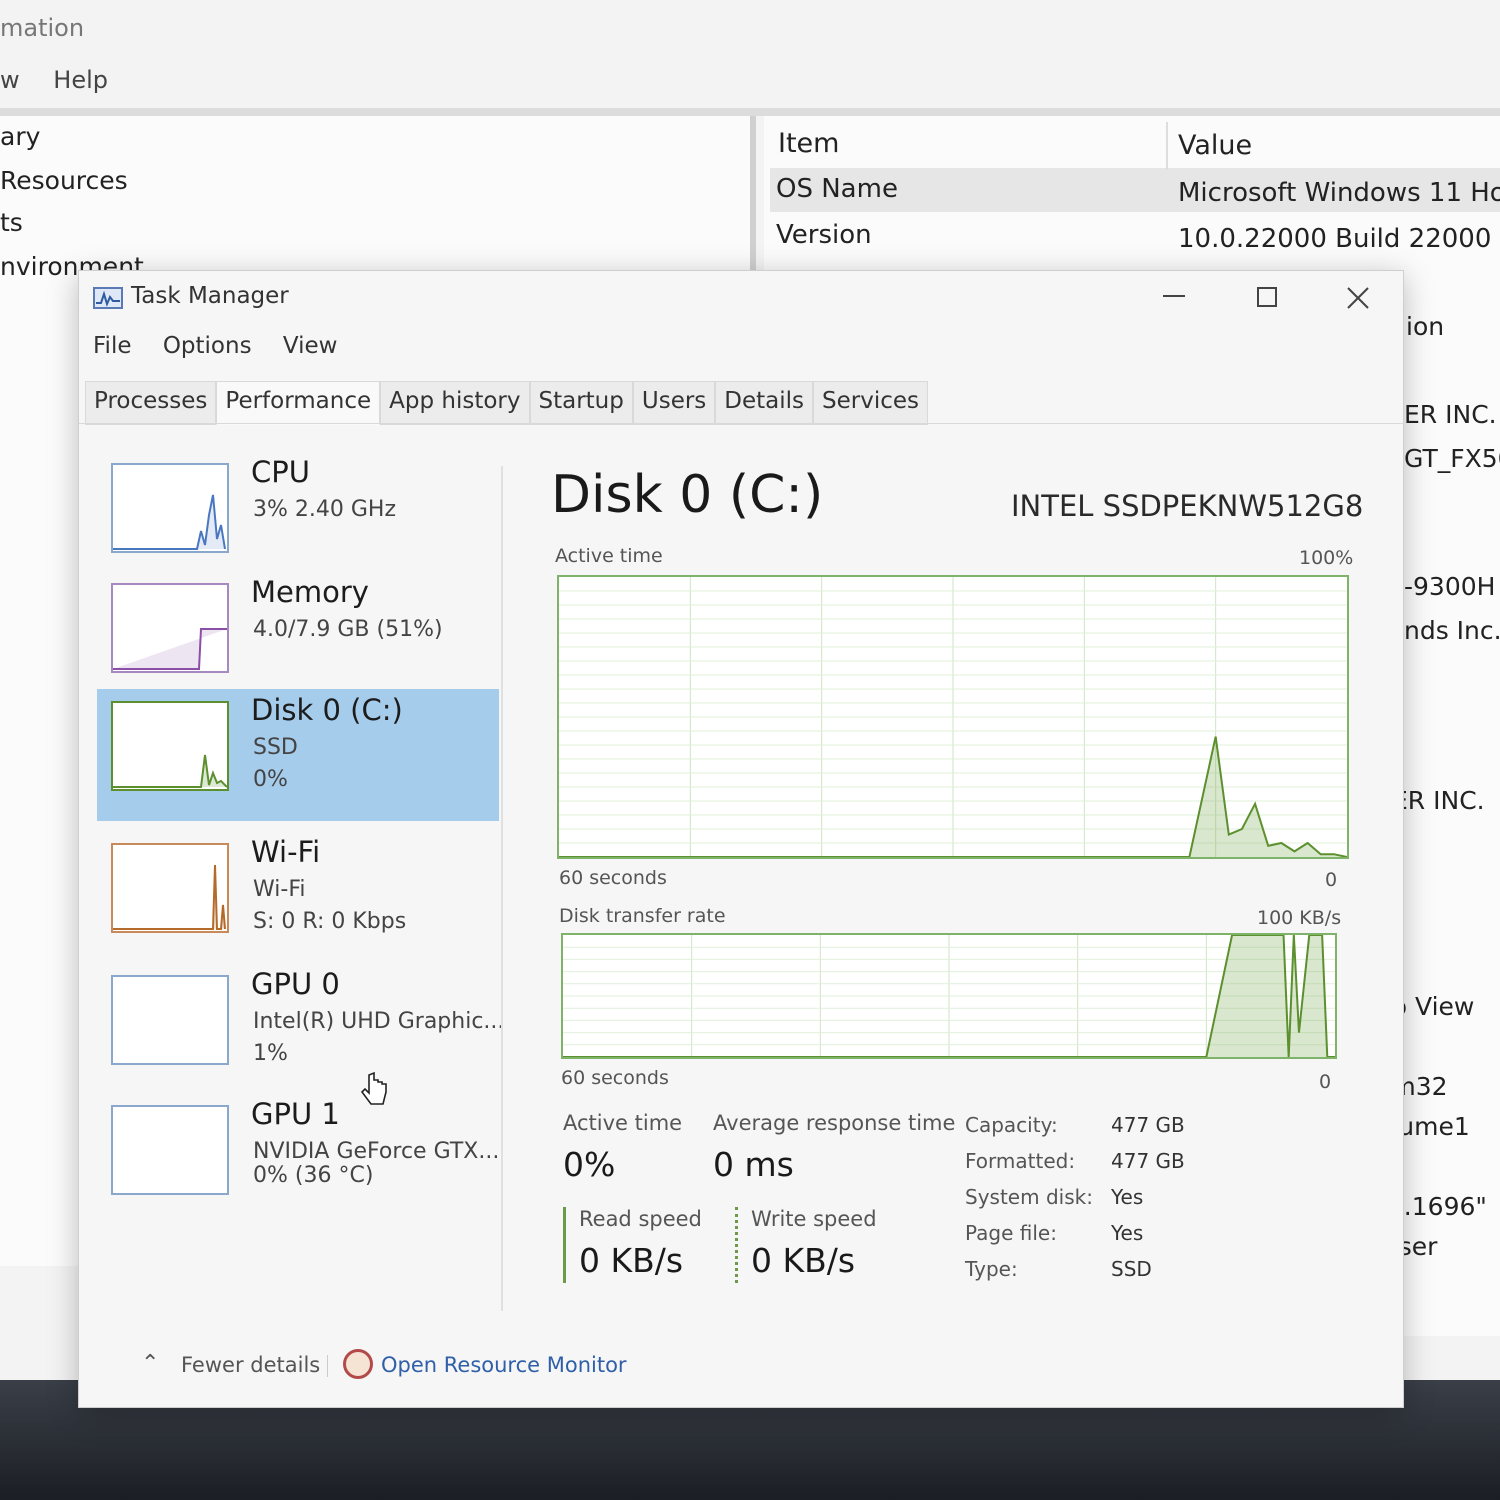 This screenshot has height=1500, width=1500. I want to click on bg-menu-view: w, so click(10, 80).